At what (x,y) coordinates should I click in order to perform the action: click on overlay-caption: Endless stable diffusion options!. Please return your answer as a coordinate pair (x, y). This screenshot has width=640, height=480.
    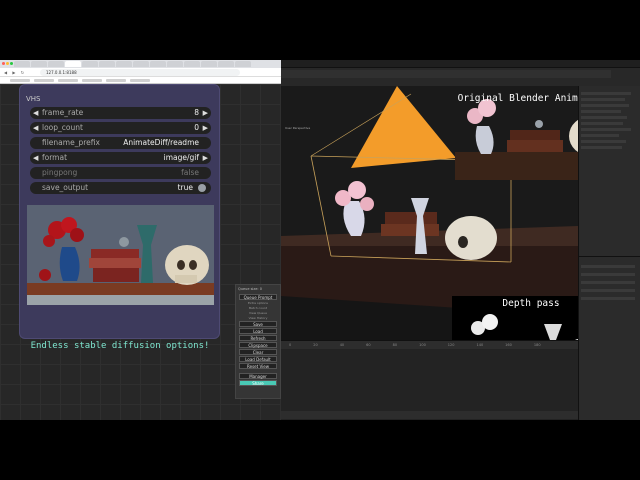
    Looking at the image, I should click on (120, 346).